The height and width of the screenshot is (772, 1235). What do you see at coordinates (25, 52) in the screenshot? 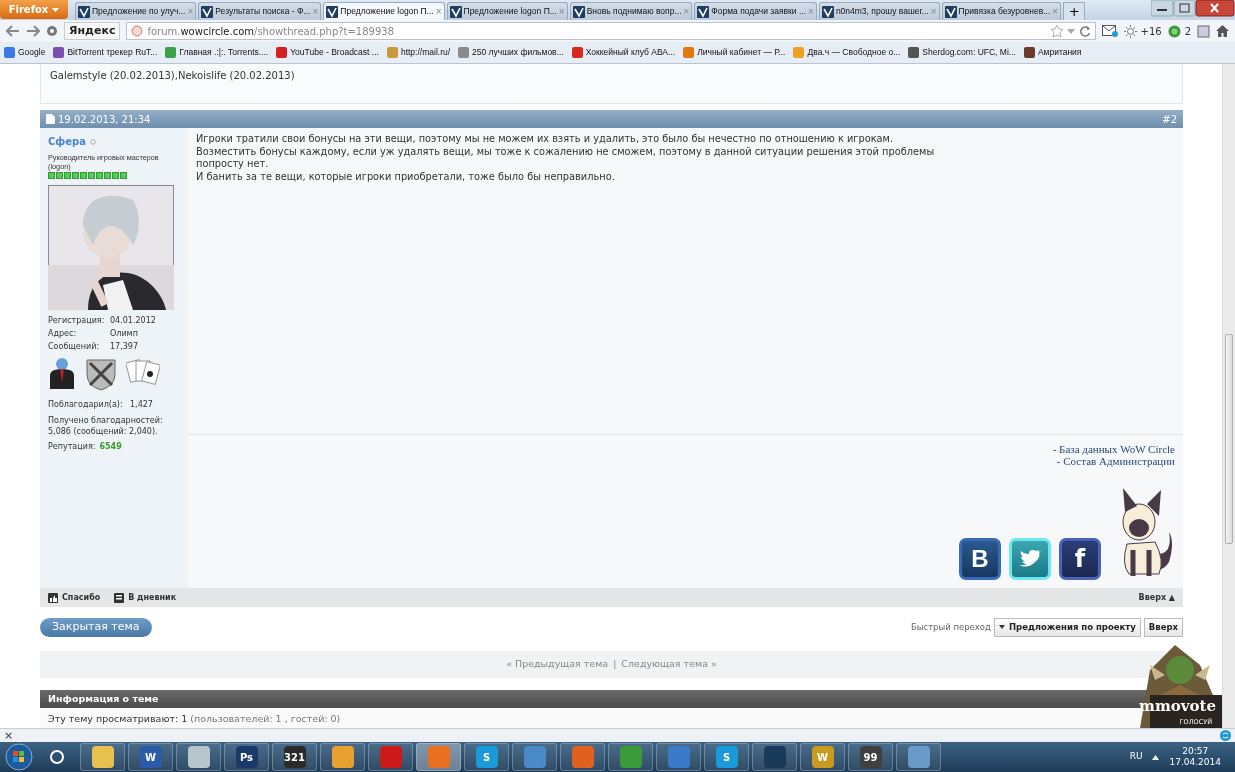
I see `bookmark-link: Google` at bounding box center [25, 52].